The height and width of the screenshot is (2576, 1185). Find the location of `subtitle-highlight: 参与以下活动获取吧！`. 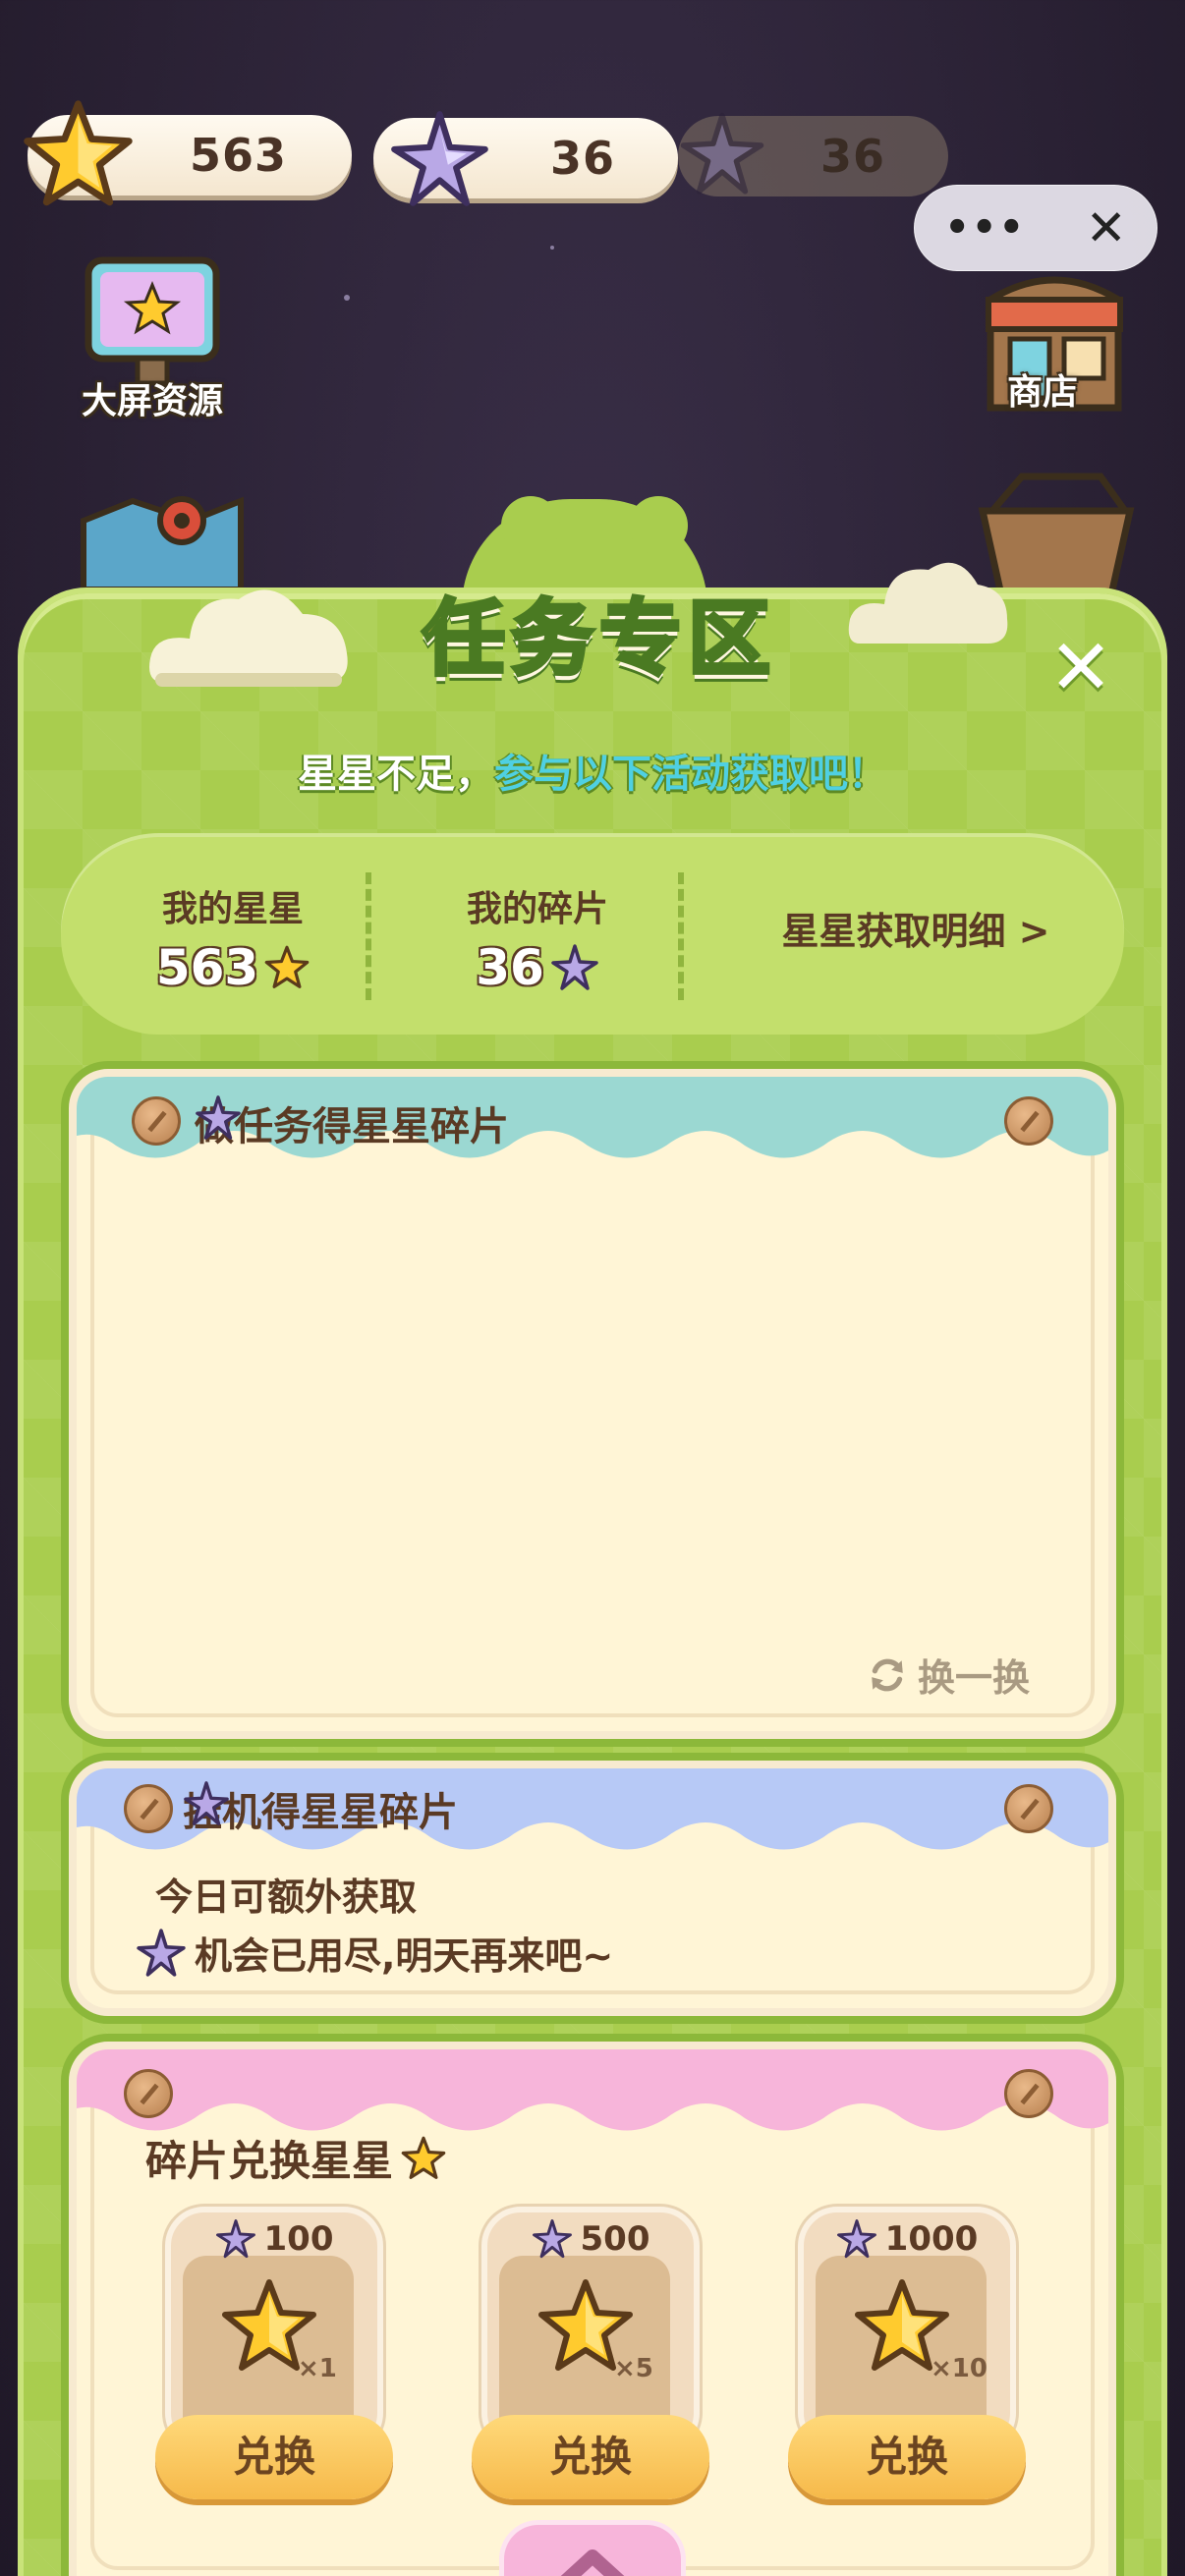

subtitle-highlight: 参与以下活动获取吧！ is located at coordinates (691, 774).